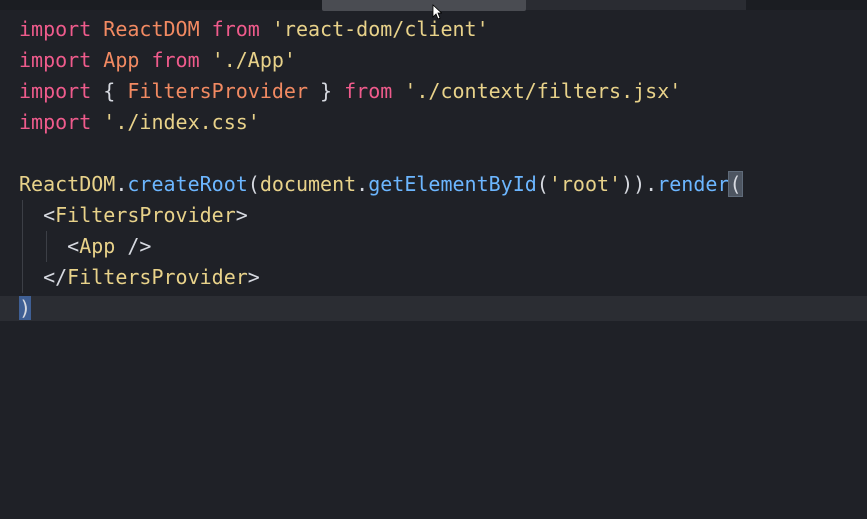 The height and width of the screenshot is (519, 867). What do you see at coordinates (380, 246) in the screenshot?
I see `code-line: <App />` at bounding box center [380, 246].